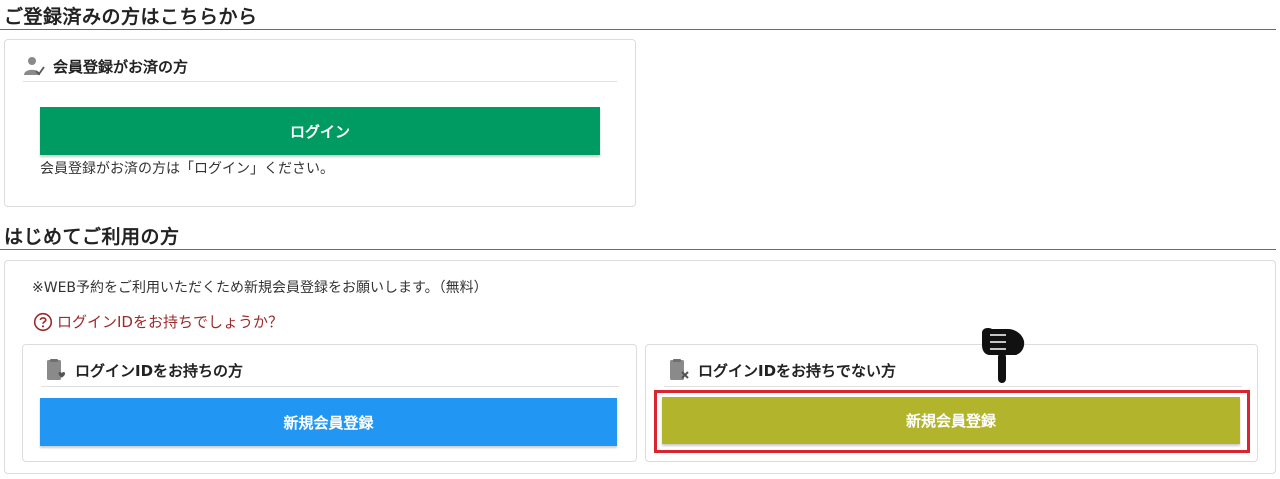 The width and height of the screenshot is (1280, 479). Describe the element at coordinates (638, 249) in the screenshot. I see `first-time-section-divider` at that location.